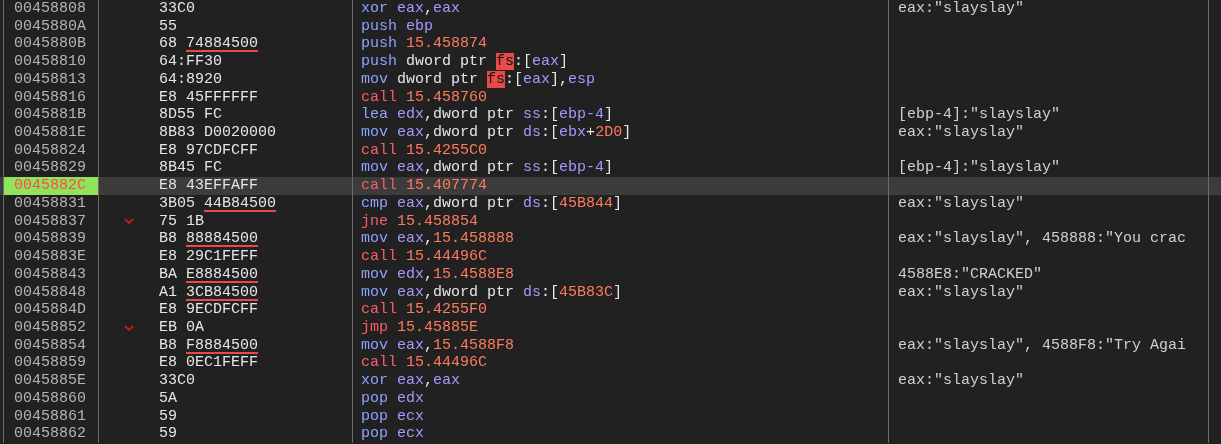  What do you see at coordinates (256, 257) in the screenshot?
I see `bytes-cell: E8 29C1FEFF` at bounding box center [256, 257].